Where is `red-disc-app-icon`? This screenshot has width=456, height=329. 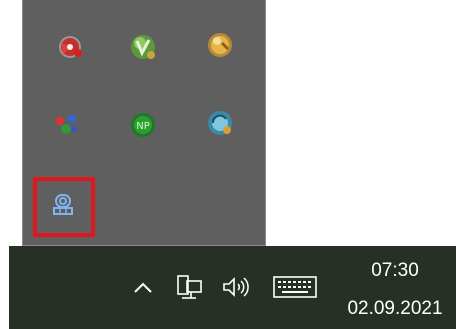
red-disc-app-icon is located at coordinates (70, 47).